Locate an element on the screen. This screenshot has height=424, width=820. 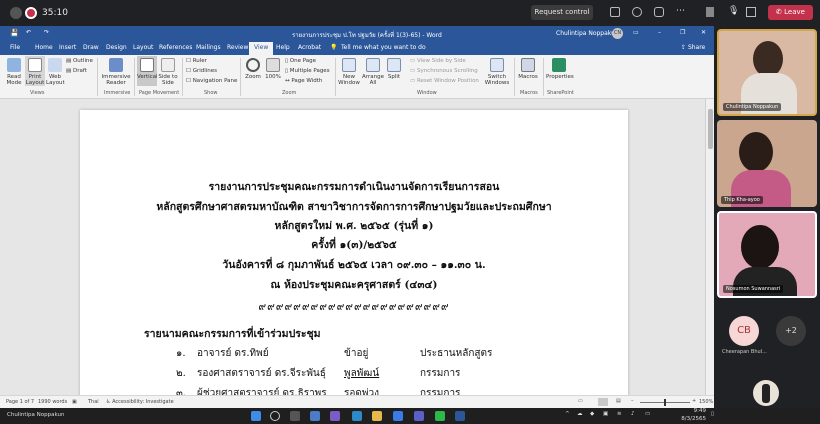
line-icon is located at coordinates (440, 416).